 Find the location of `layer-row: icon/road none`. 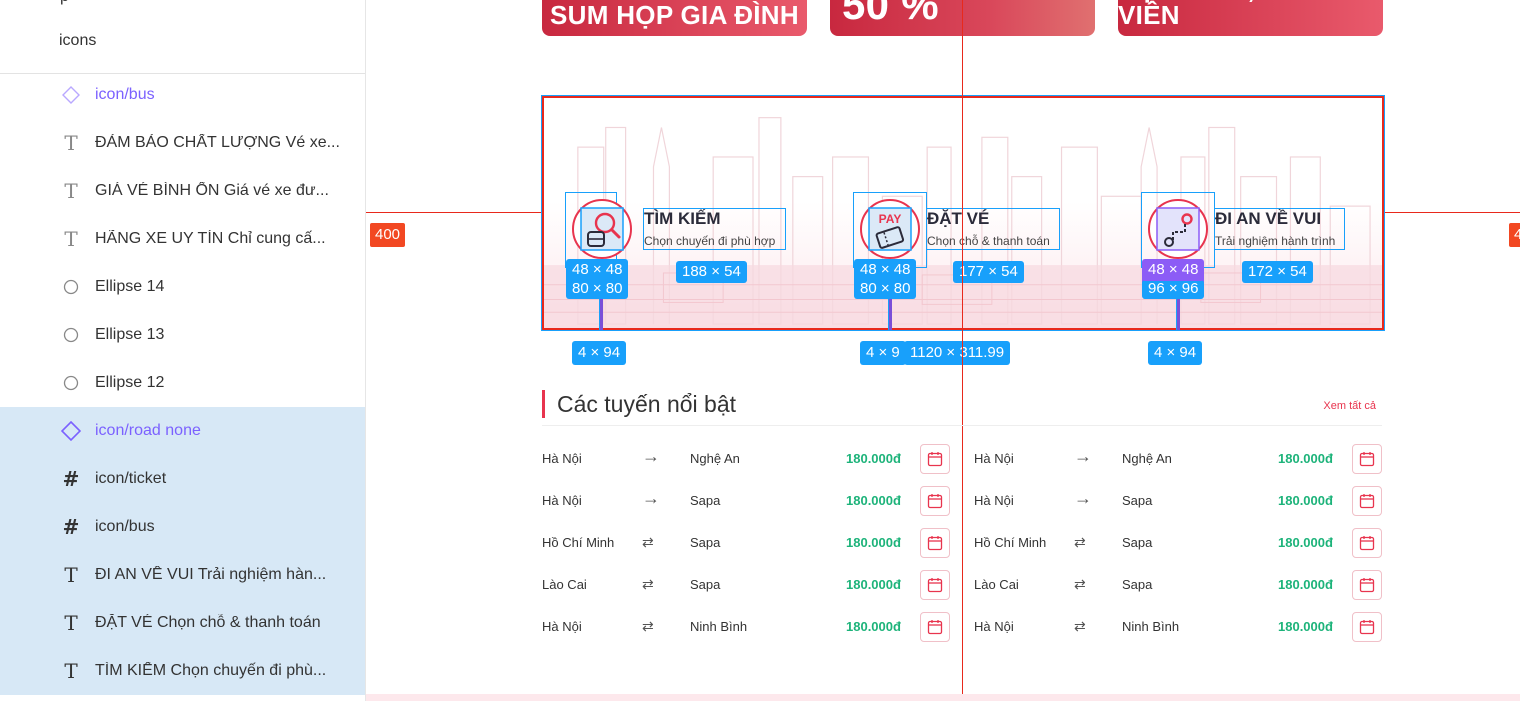

layer-row: icon/road none is located at coordinates (182, 431).